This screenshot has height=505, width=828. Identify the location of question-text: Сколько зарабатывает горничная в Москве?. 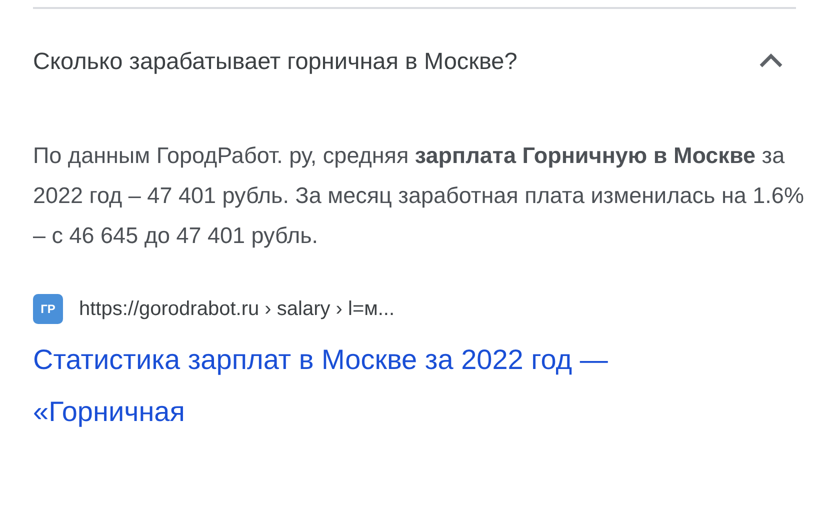
(275, 61).